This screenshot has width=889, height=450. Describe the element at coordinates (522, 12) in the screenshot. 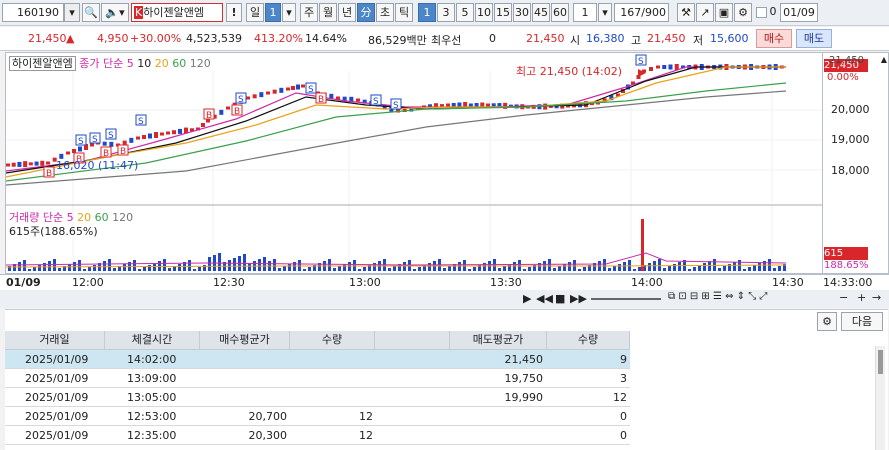

I see `minute-30: 30` at that location.